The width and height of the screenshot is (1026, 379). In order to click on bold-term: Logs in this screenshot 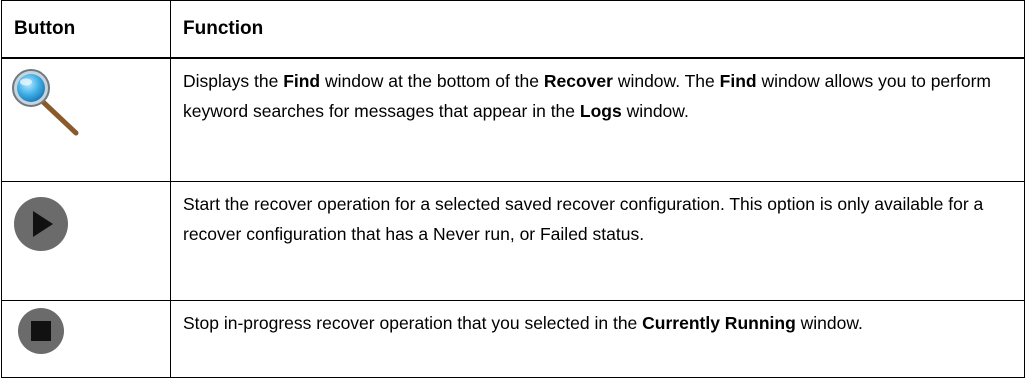, I will do `click(600, 111)`.